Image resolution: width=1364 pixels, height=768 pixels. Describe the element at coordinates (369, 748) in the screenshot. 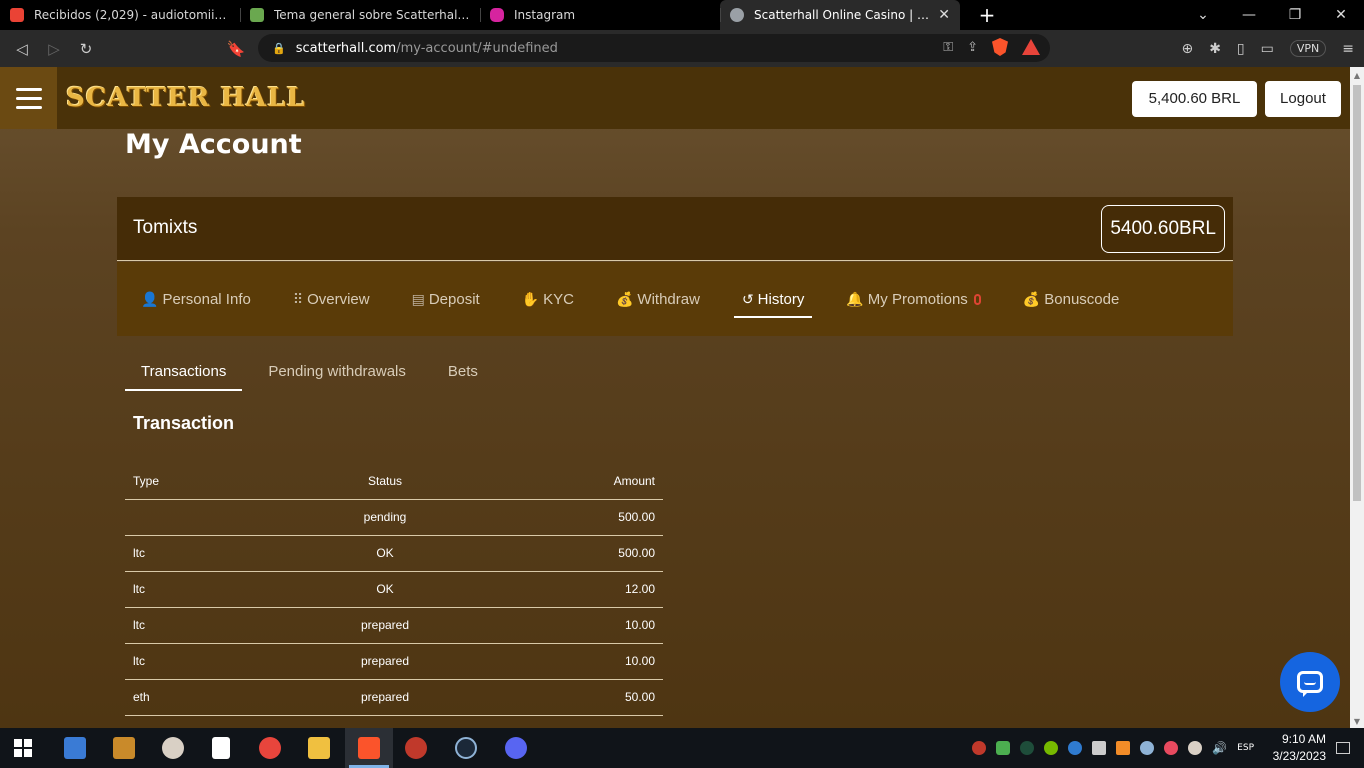

I see `brave-browser-icon` at that location.